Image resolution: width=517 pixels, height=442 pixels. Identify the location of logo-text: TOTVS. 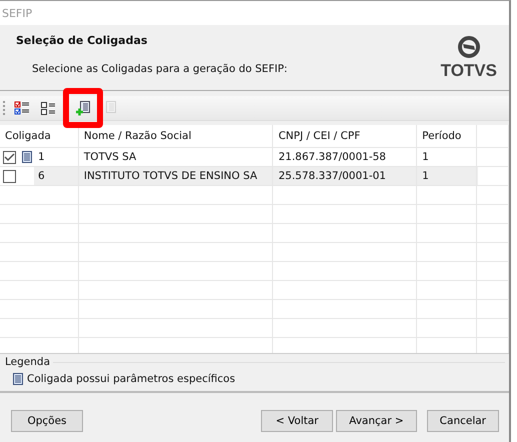
(468, 71).